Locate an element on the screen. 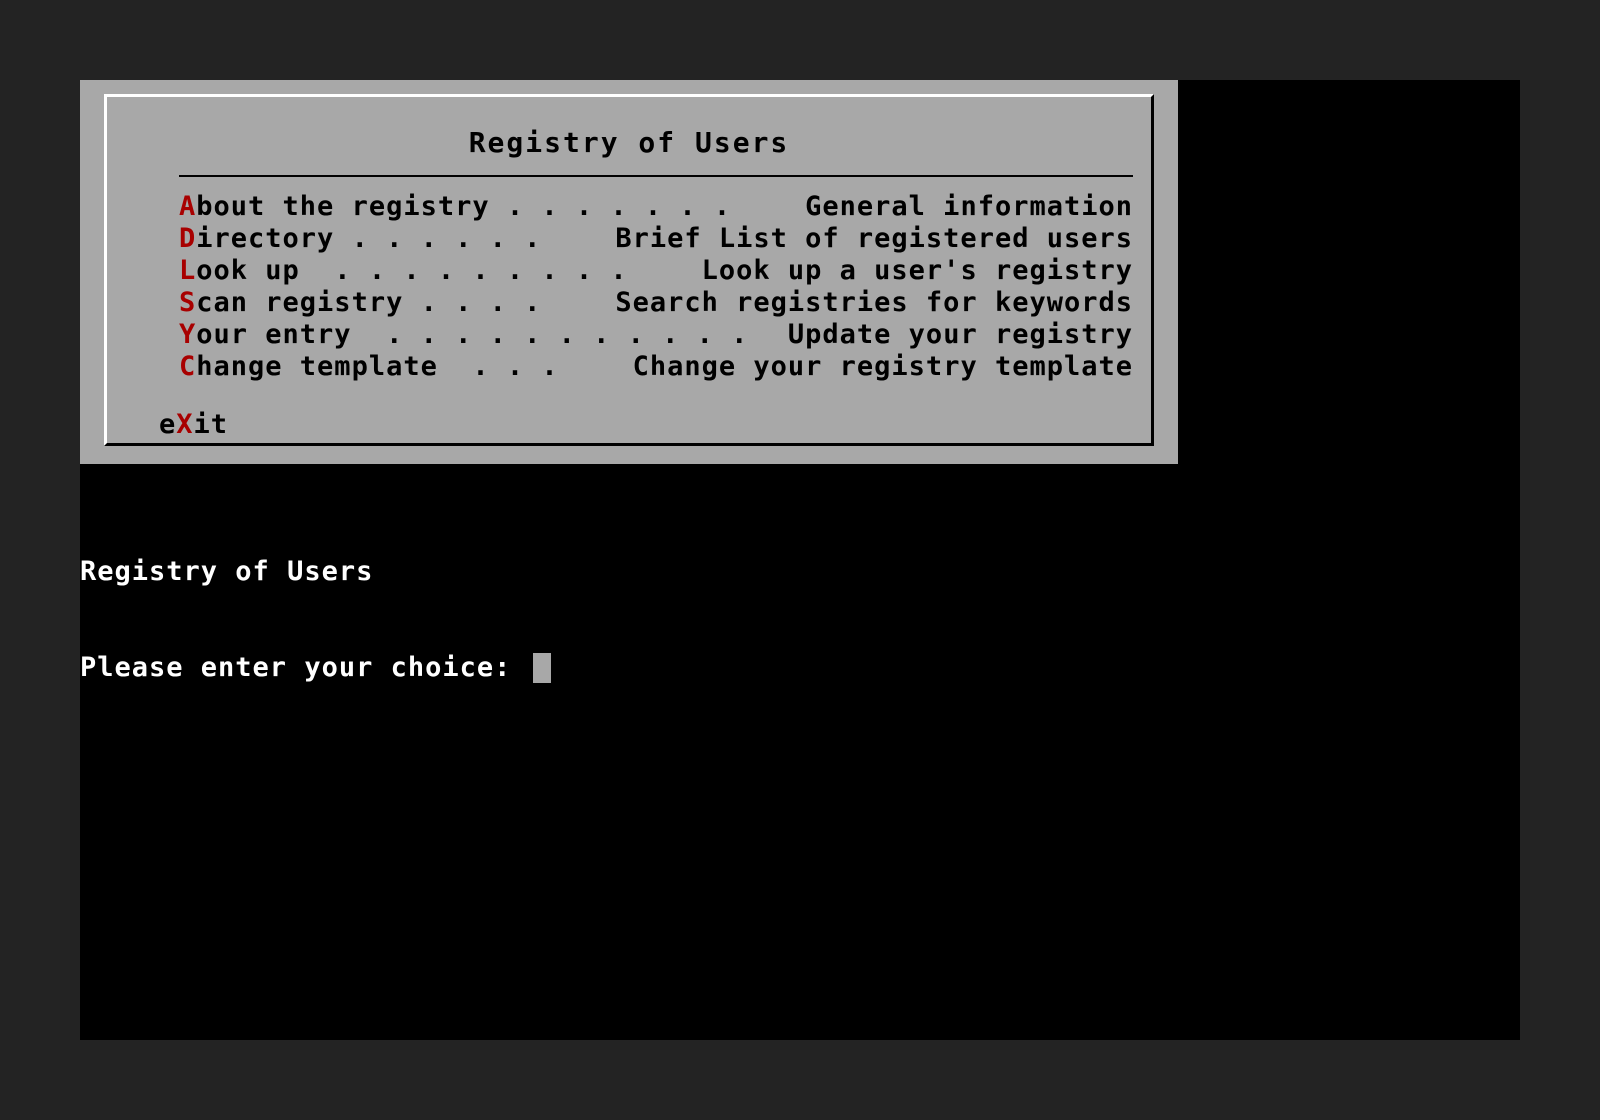  hotkey-letter: X is located at coordinates (185, 424).